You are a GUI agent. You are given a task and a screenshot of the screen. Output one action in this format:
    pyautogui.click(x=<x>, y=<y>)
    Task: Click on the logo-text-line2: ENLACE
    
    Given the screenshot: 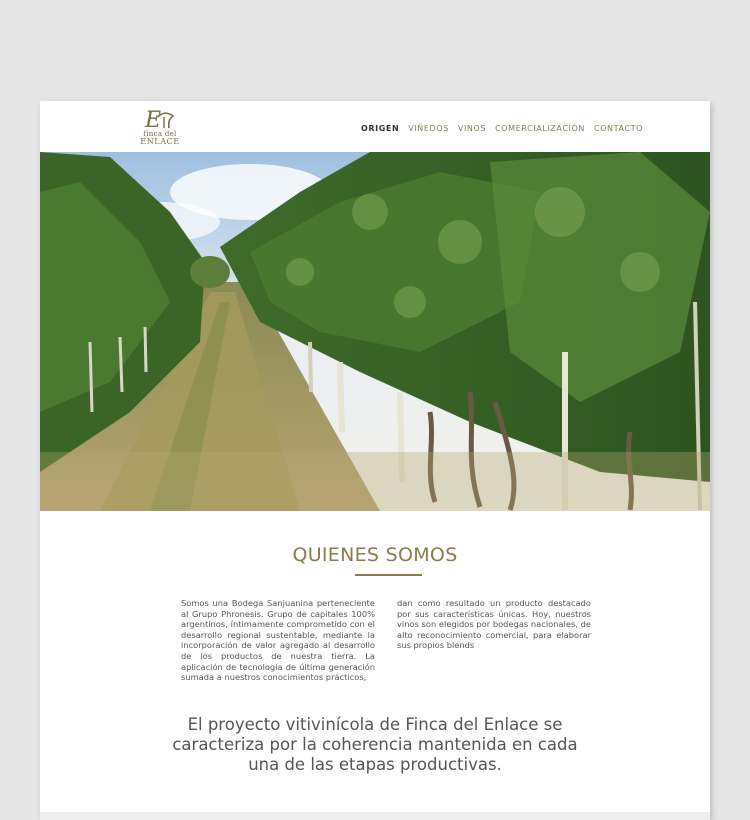 What is the action you would take?
    pyautogui.click(x=160, y=141)
    